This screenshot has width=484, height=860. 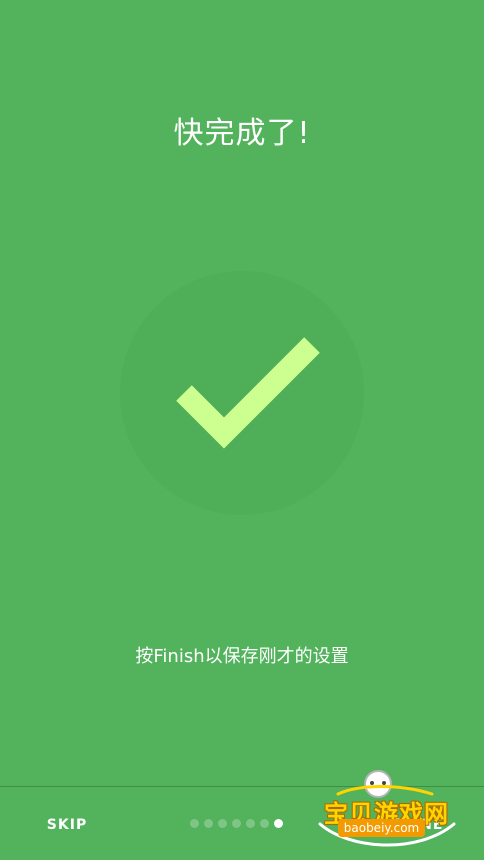 I want to click on page-title: 快完成了!, so click(x=242, y=133).